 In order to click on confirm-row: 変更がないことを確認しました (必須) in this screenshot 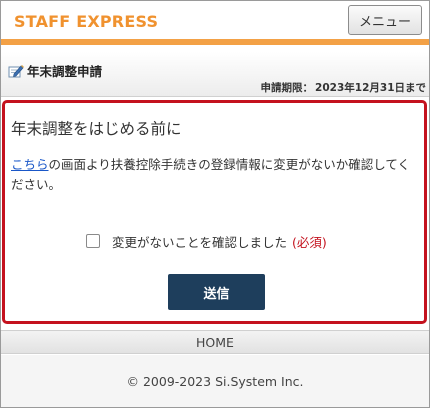, I will do `click(206, 241)`.